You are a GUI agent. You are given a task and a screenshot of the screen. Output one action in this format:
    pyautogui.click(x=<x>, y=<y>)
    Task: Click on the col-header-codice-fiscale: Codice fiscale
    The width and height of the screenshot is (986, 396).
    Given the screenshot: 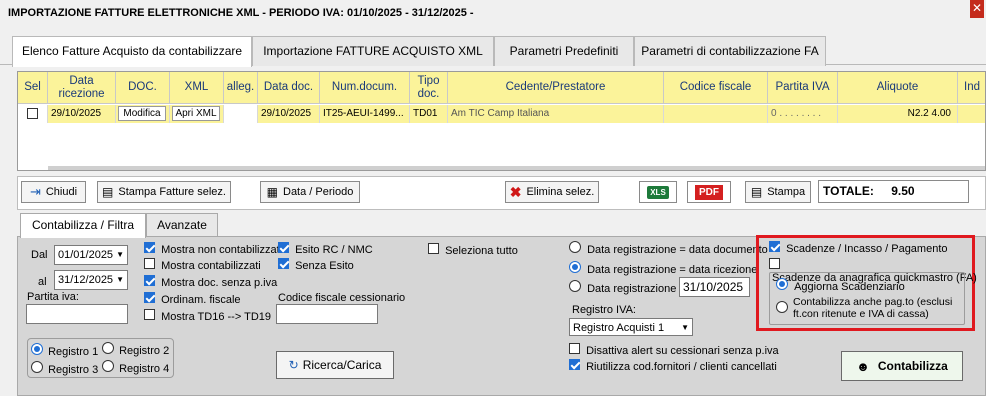 What is the action you would take?
    pyautogui.click(x=716, y=88)
    